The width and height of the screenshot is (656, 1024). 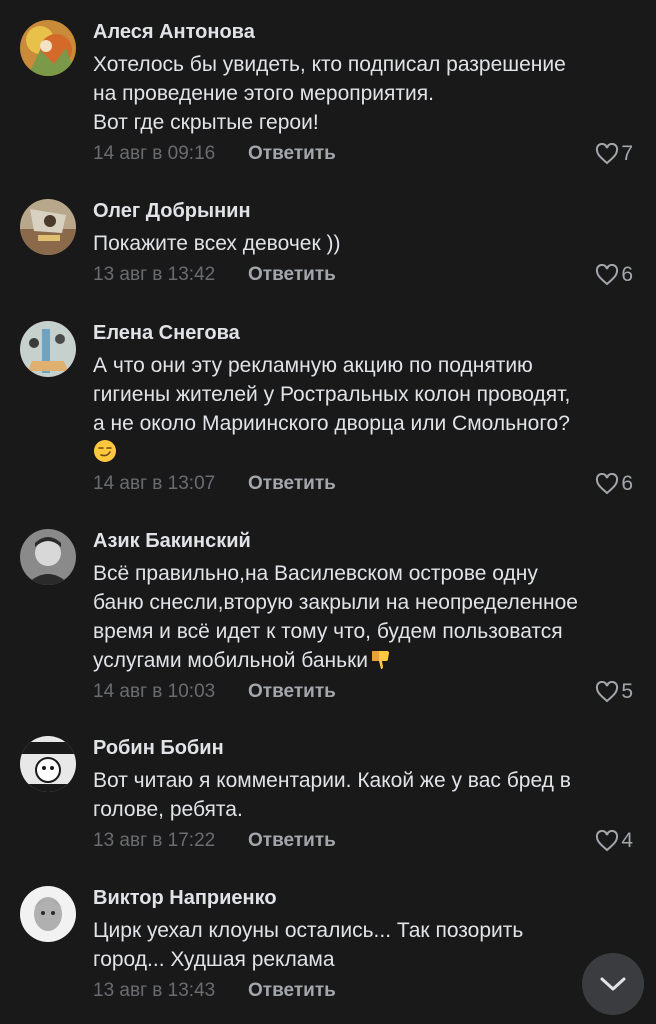 What do you see at coordinates (363, 32) in the screenshot?
I see `comment-author: Алеся Антонова` at bounding box center [363, 32].